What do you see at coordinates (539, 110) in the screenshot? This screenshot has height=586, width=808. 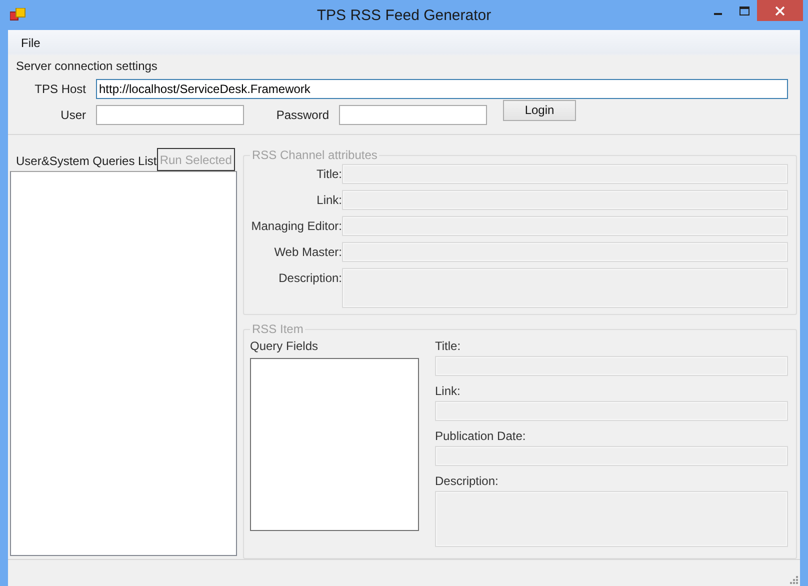 I see `login-button: Login` at bounding box center [539, 110].